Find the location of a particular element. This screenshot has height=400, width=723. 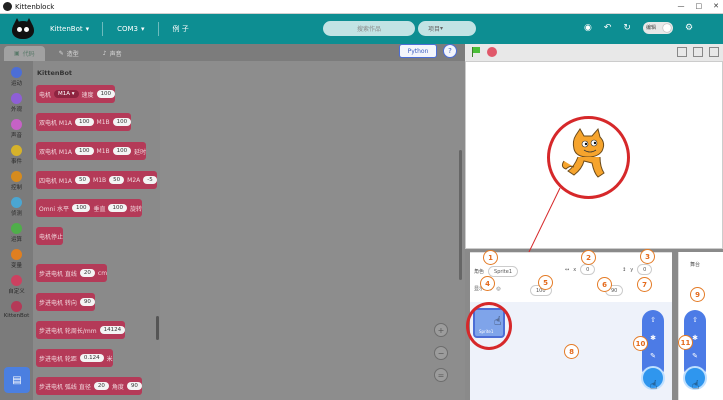

code-block: 双电机 M1A 100 M1B 100 is located at coordinates (84, 122).